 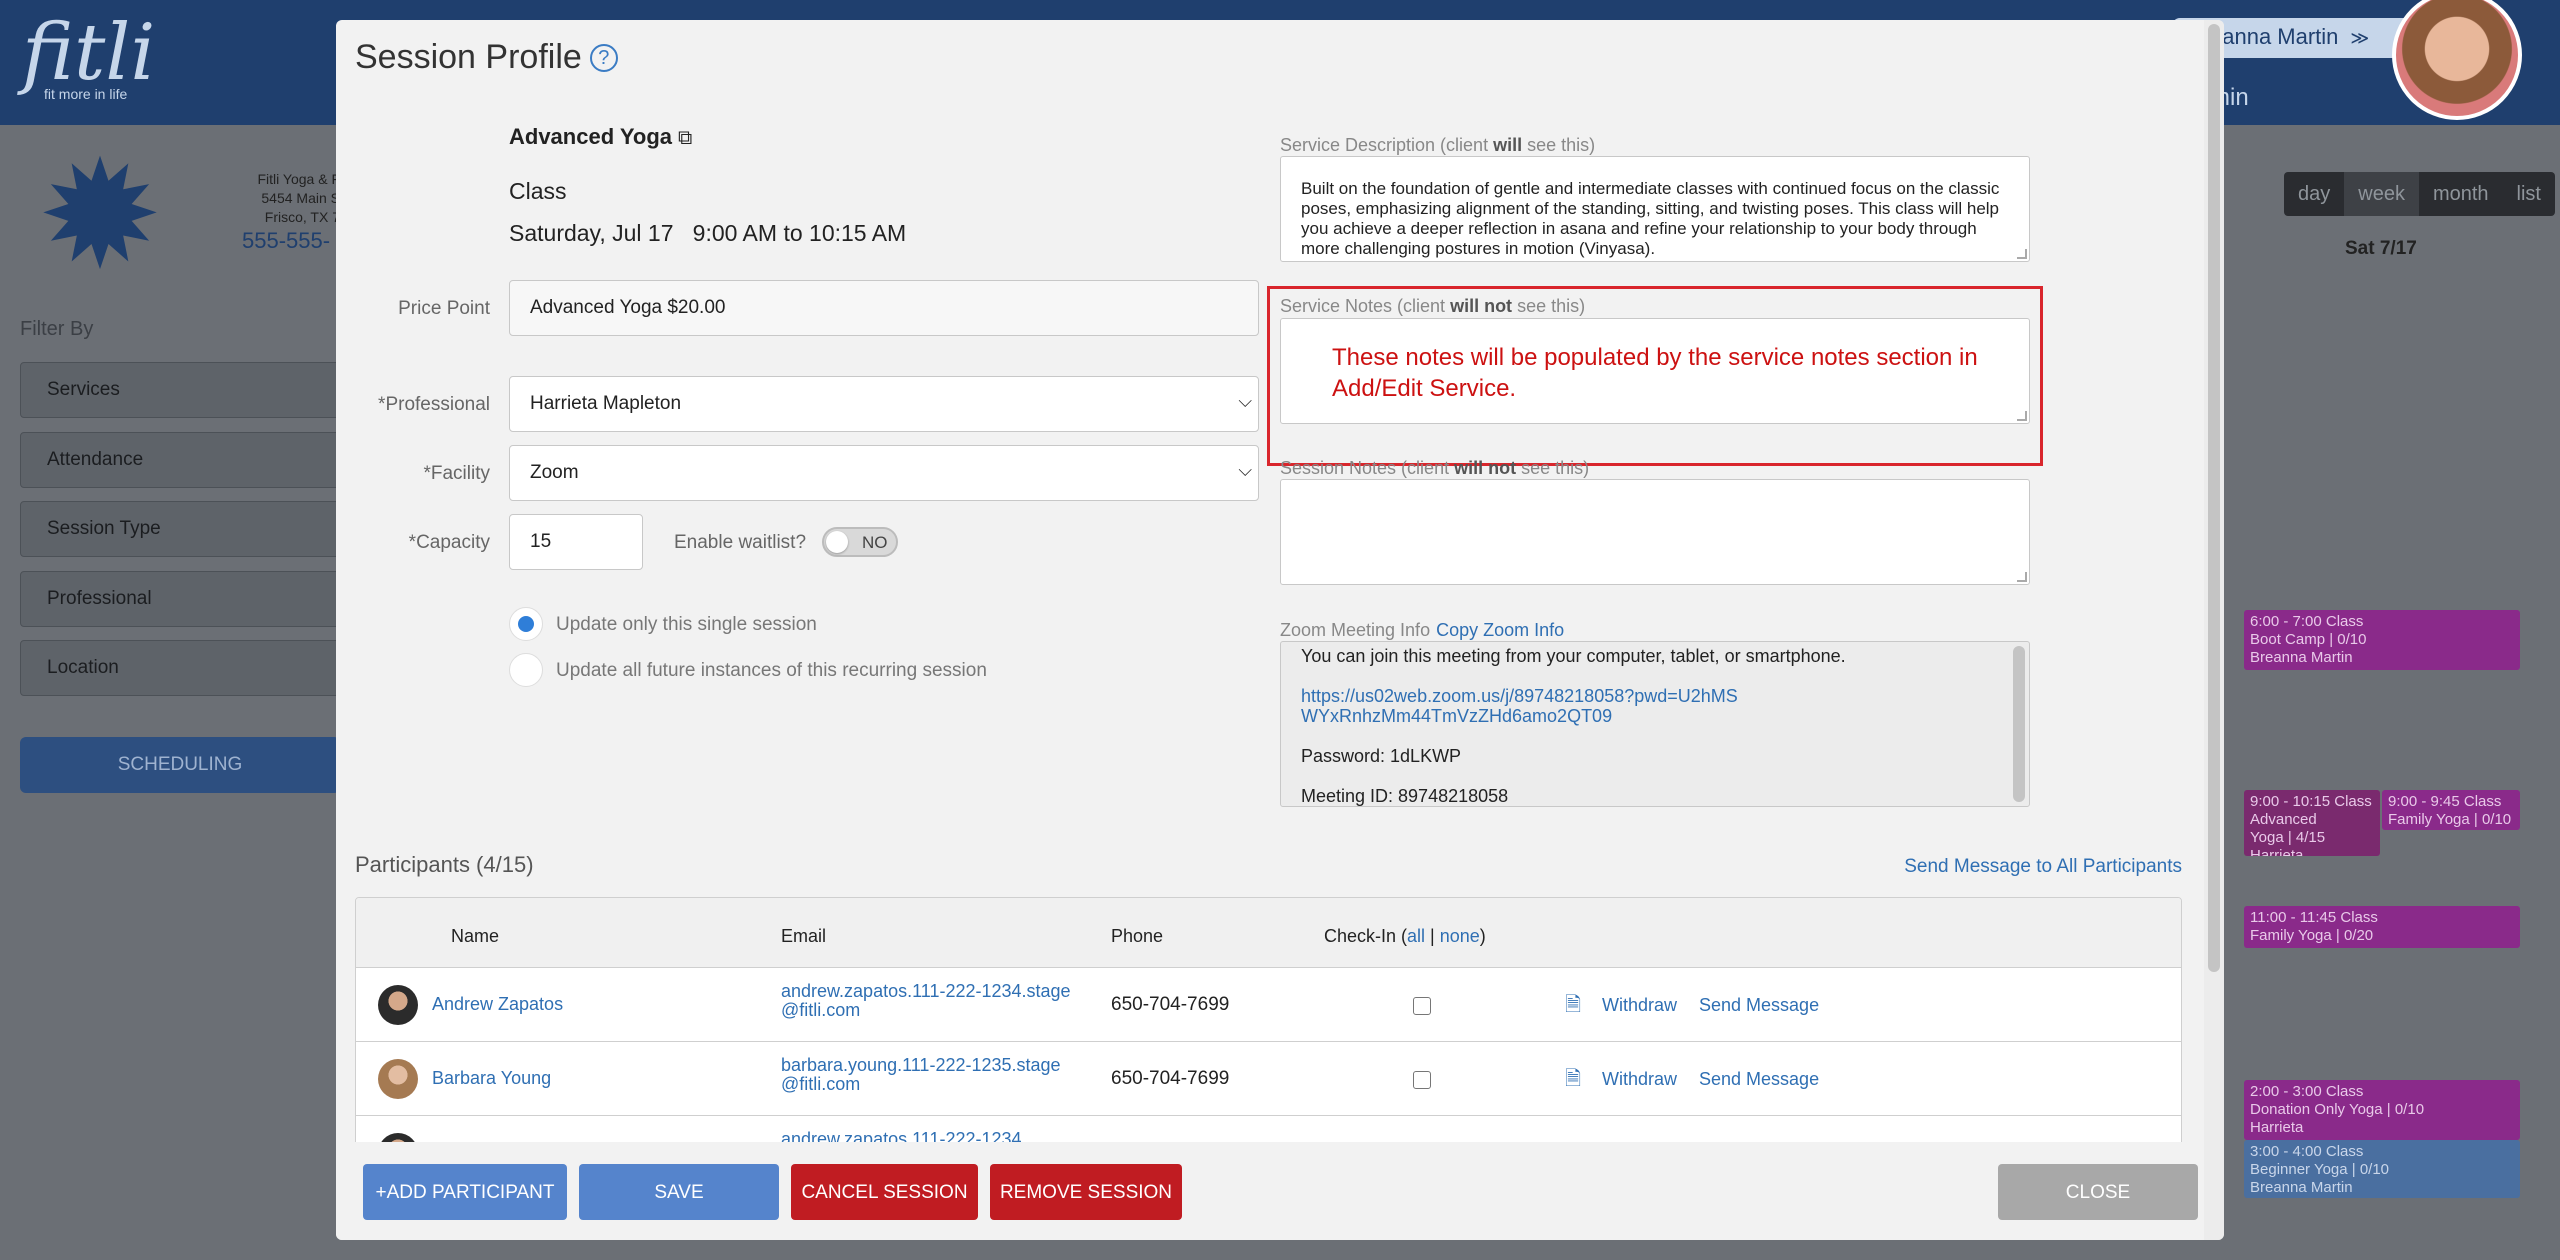 I want to click on zoom-box-scrollbar, so click(x=2019, y=724).